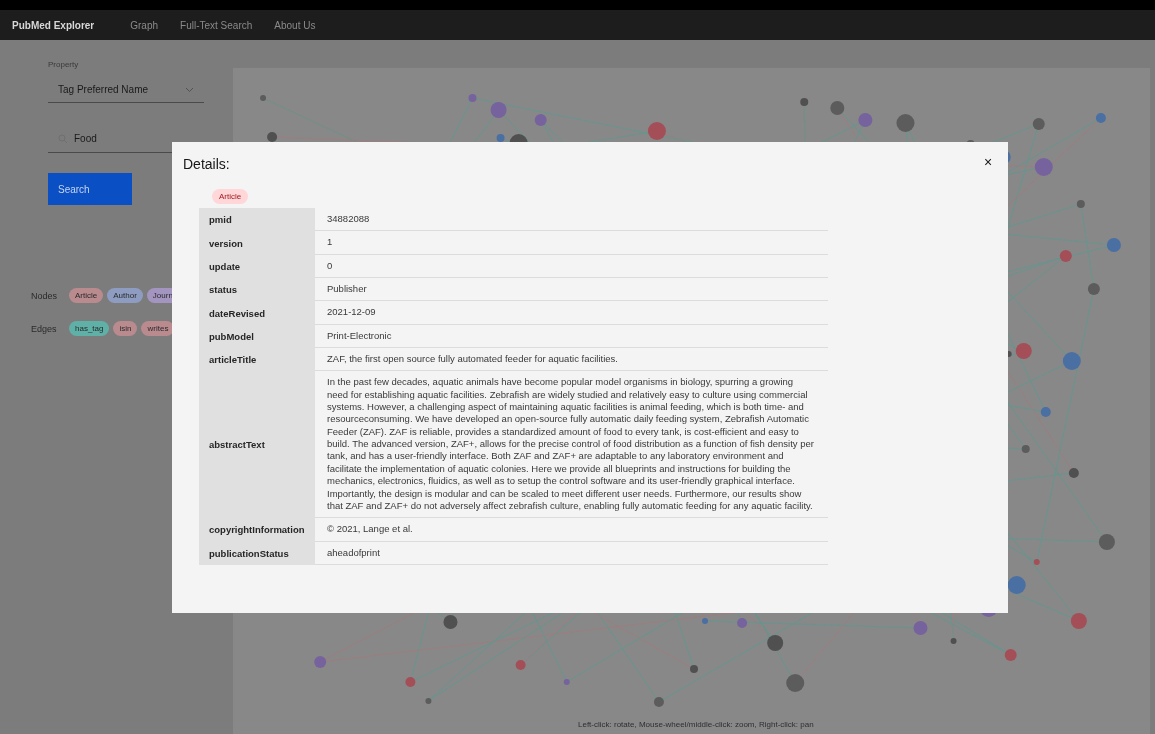 This screenshot has width=1155, height=734. Describe the element at coordinates (125, 295) in the screenshot. I see `legend-chip: Author` at that location.